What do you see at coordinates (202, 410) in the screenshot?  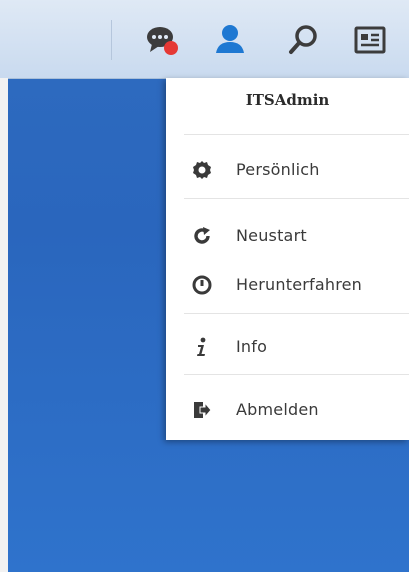 I see `logout-icon` at bounding box center [202, 410].